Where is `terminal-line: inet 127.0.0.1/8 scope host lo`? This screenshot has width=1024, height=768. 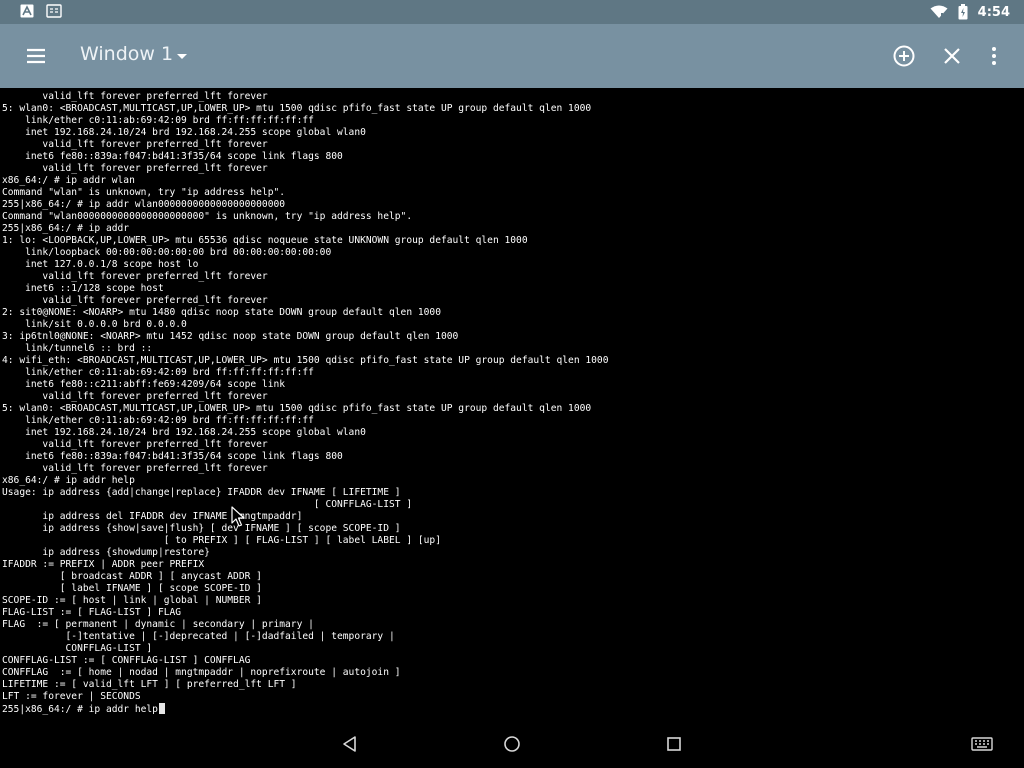
terminal-line: inet 127.0.0.1/8 scope host lo is located at coordinates (100, 264).